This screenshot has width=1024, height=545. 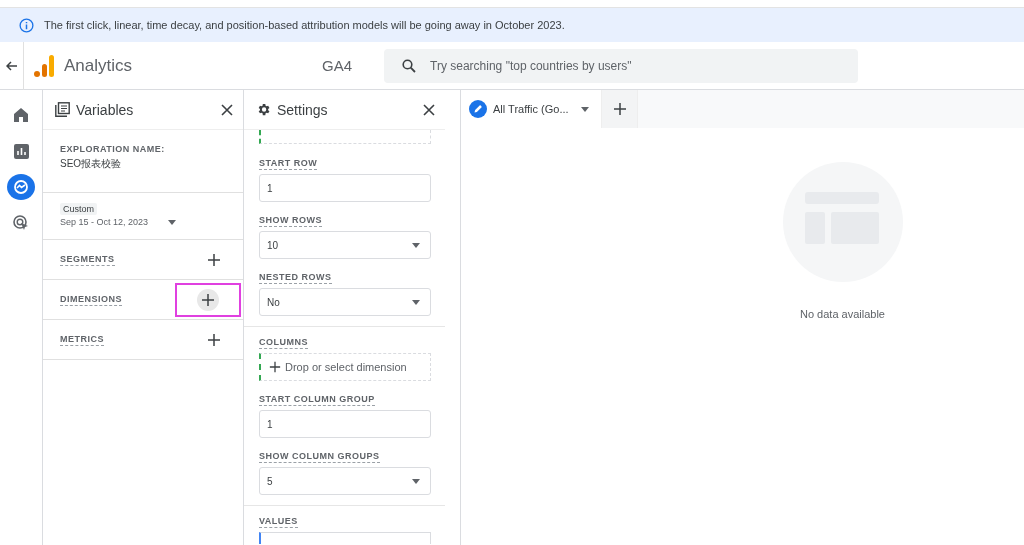 What do you see at coordinates (26, 25) in the screenshot?
I see `info-icon` at bounding box center [26, 25].